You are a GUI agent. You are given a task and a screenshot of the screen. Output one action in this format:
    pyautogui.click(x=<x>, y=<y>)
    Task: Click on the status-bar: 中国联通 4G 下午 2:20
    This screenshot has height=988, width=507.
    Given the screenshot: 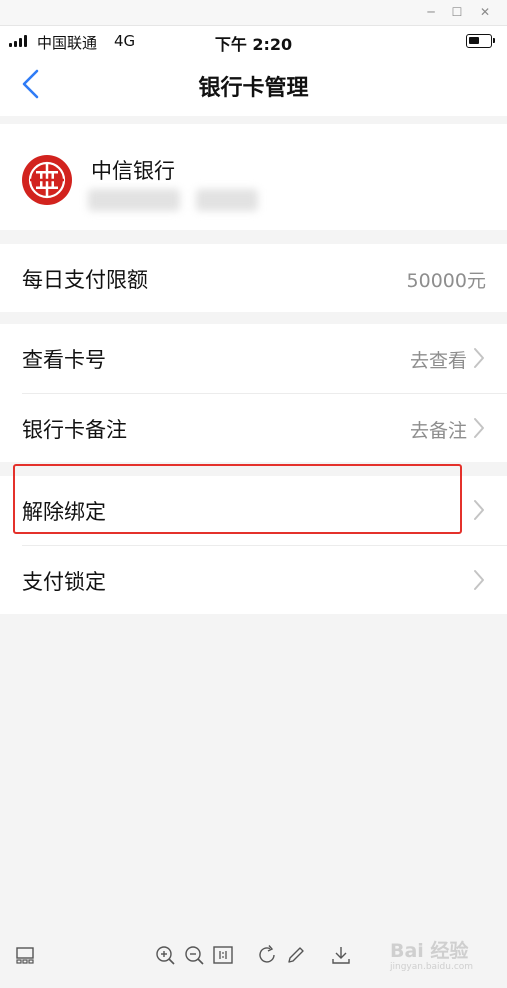 What is the action you would take?
    pyautogui.click(x=253, y=41)
    